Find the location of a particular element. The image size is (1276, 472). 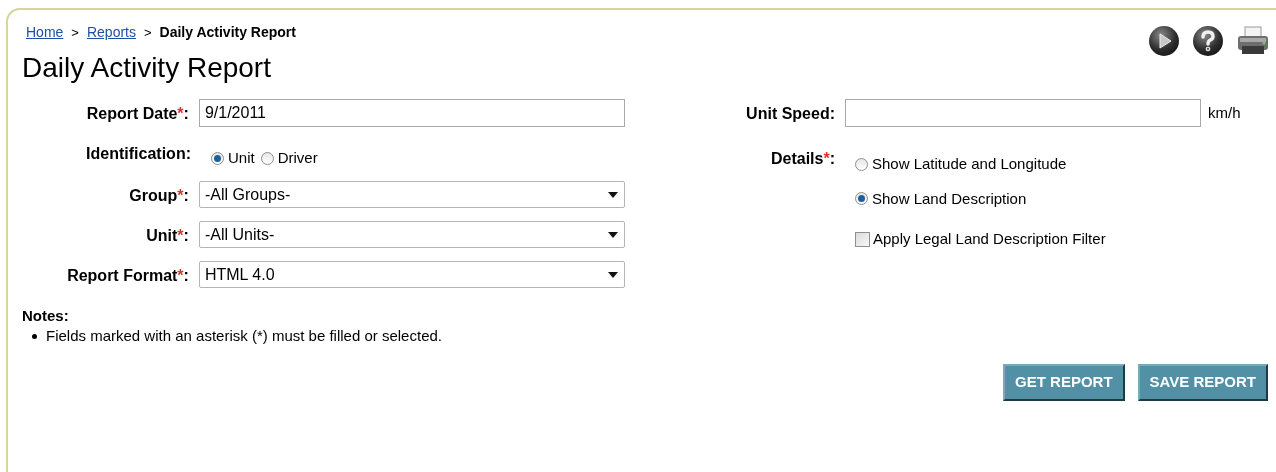

bullet-icon is located at coordinates (34, 336).